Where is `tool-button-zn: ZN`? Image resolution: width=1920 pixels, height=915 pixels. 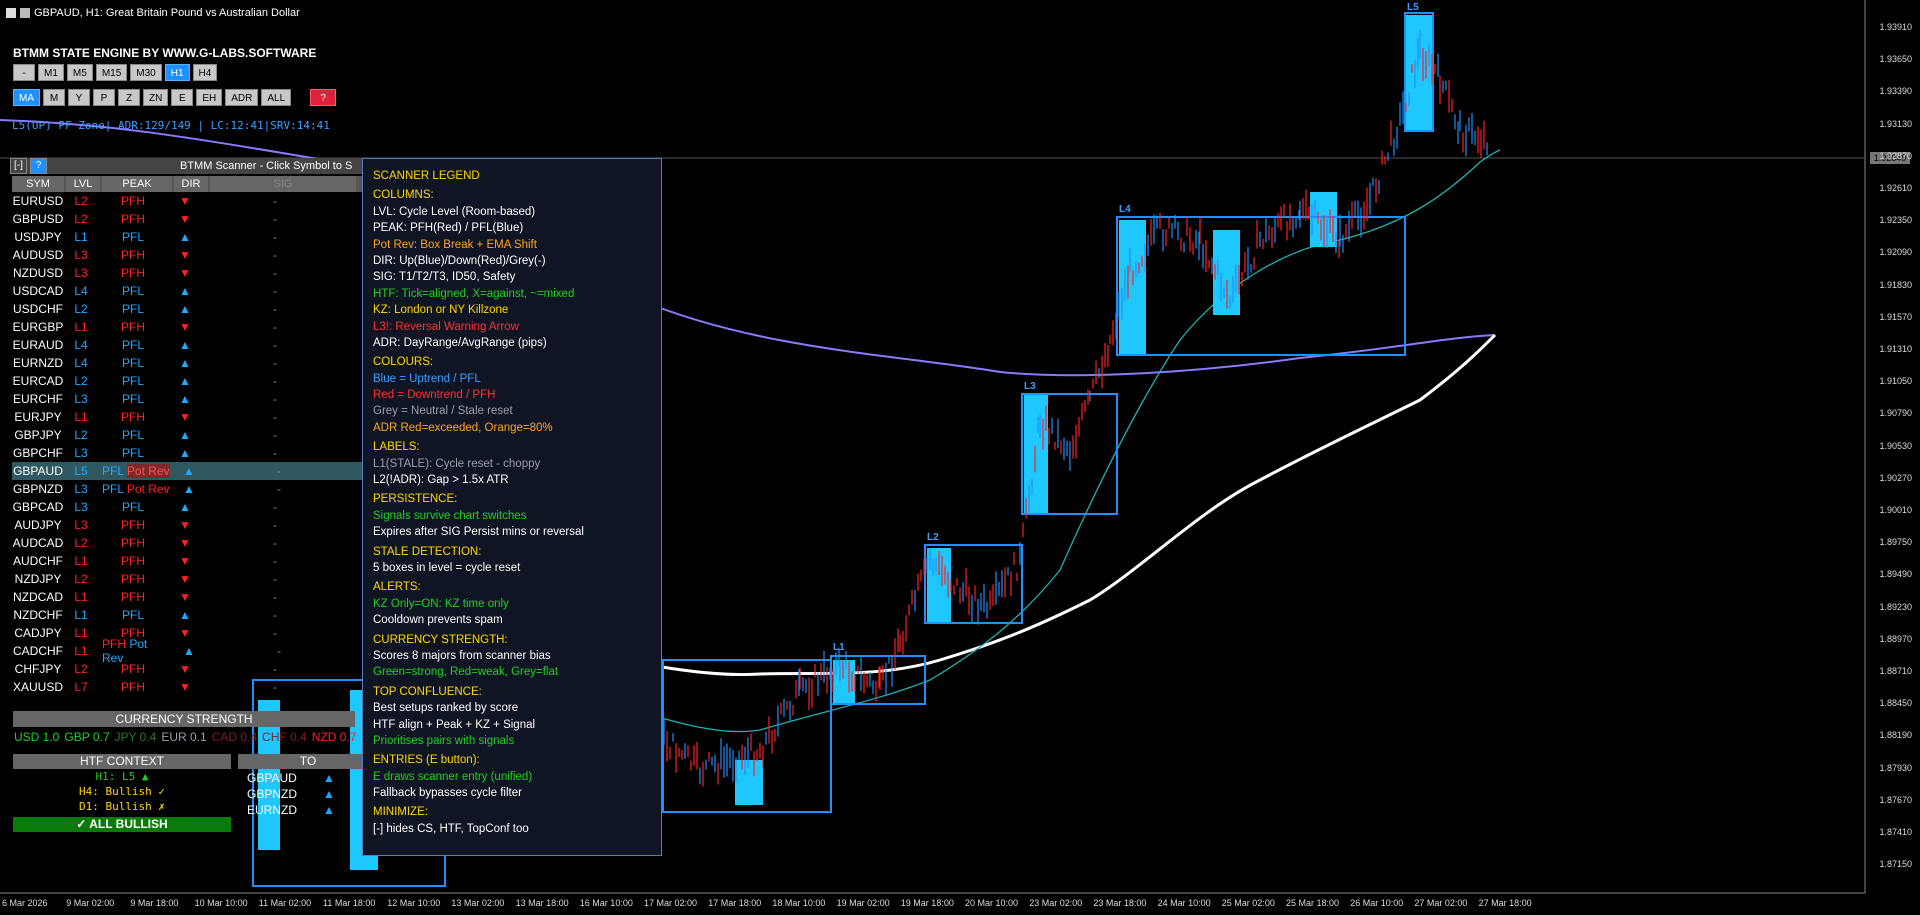
tool-button-zn: ZN is located at coordinates (156, 97).